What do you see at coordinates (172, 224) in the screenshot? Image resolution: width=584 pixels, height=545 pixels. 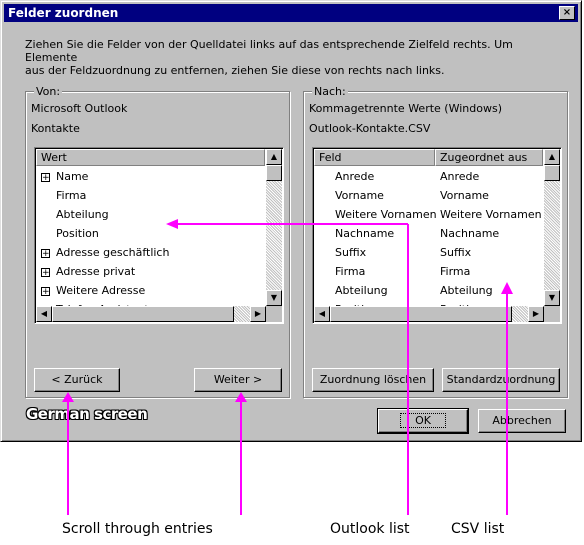 I see `arrow-outlook-head` at bounding box center [172, 224].